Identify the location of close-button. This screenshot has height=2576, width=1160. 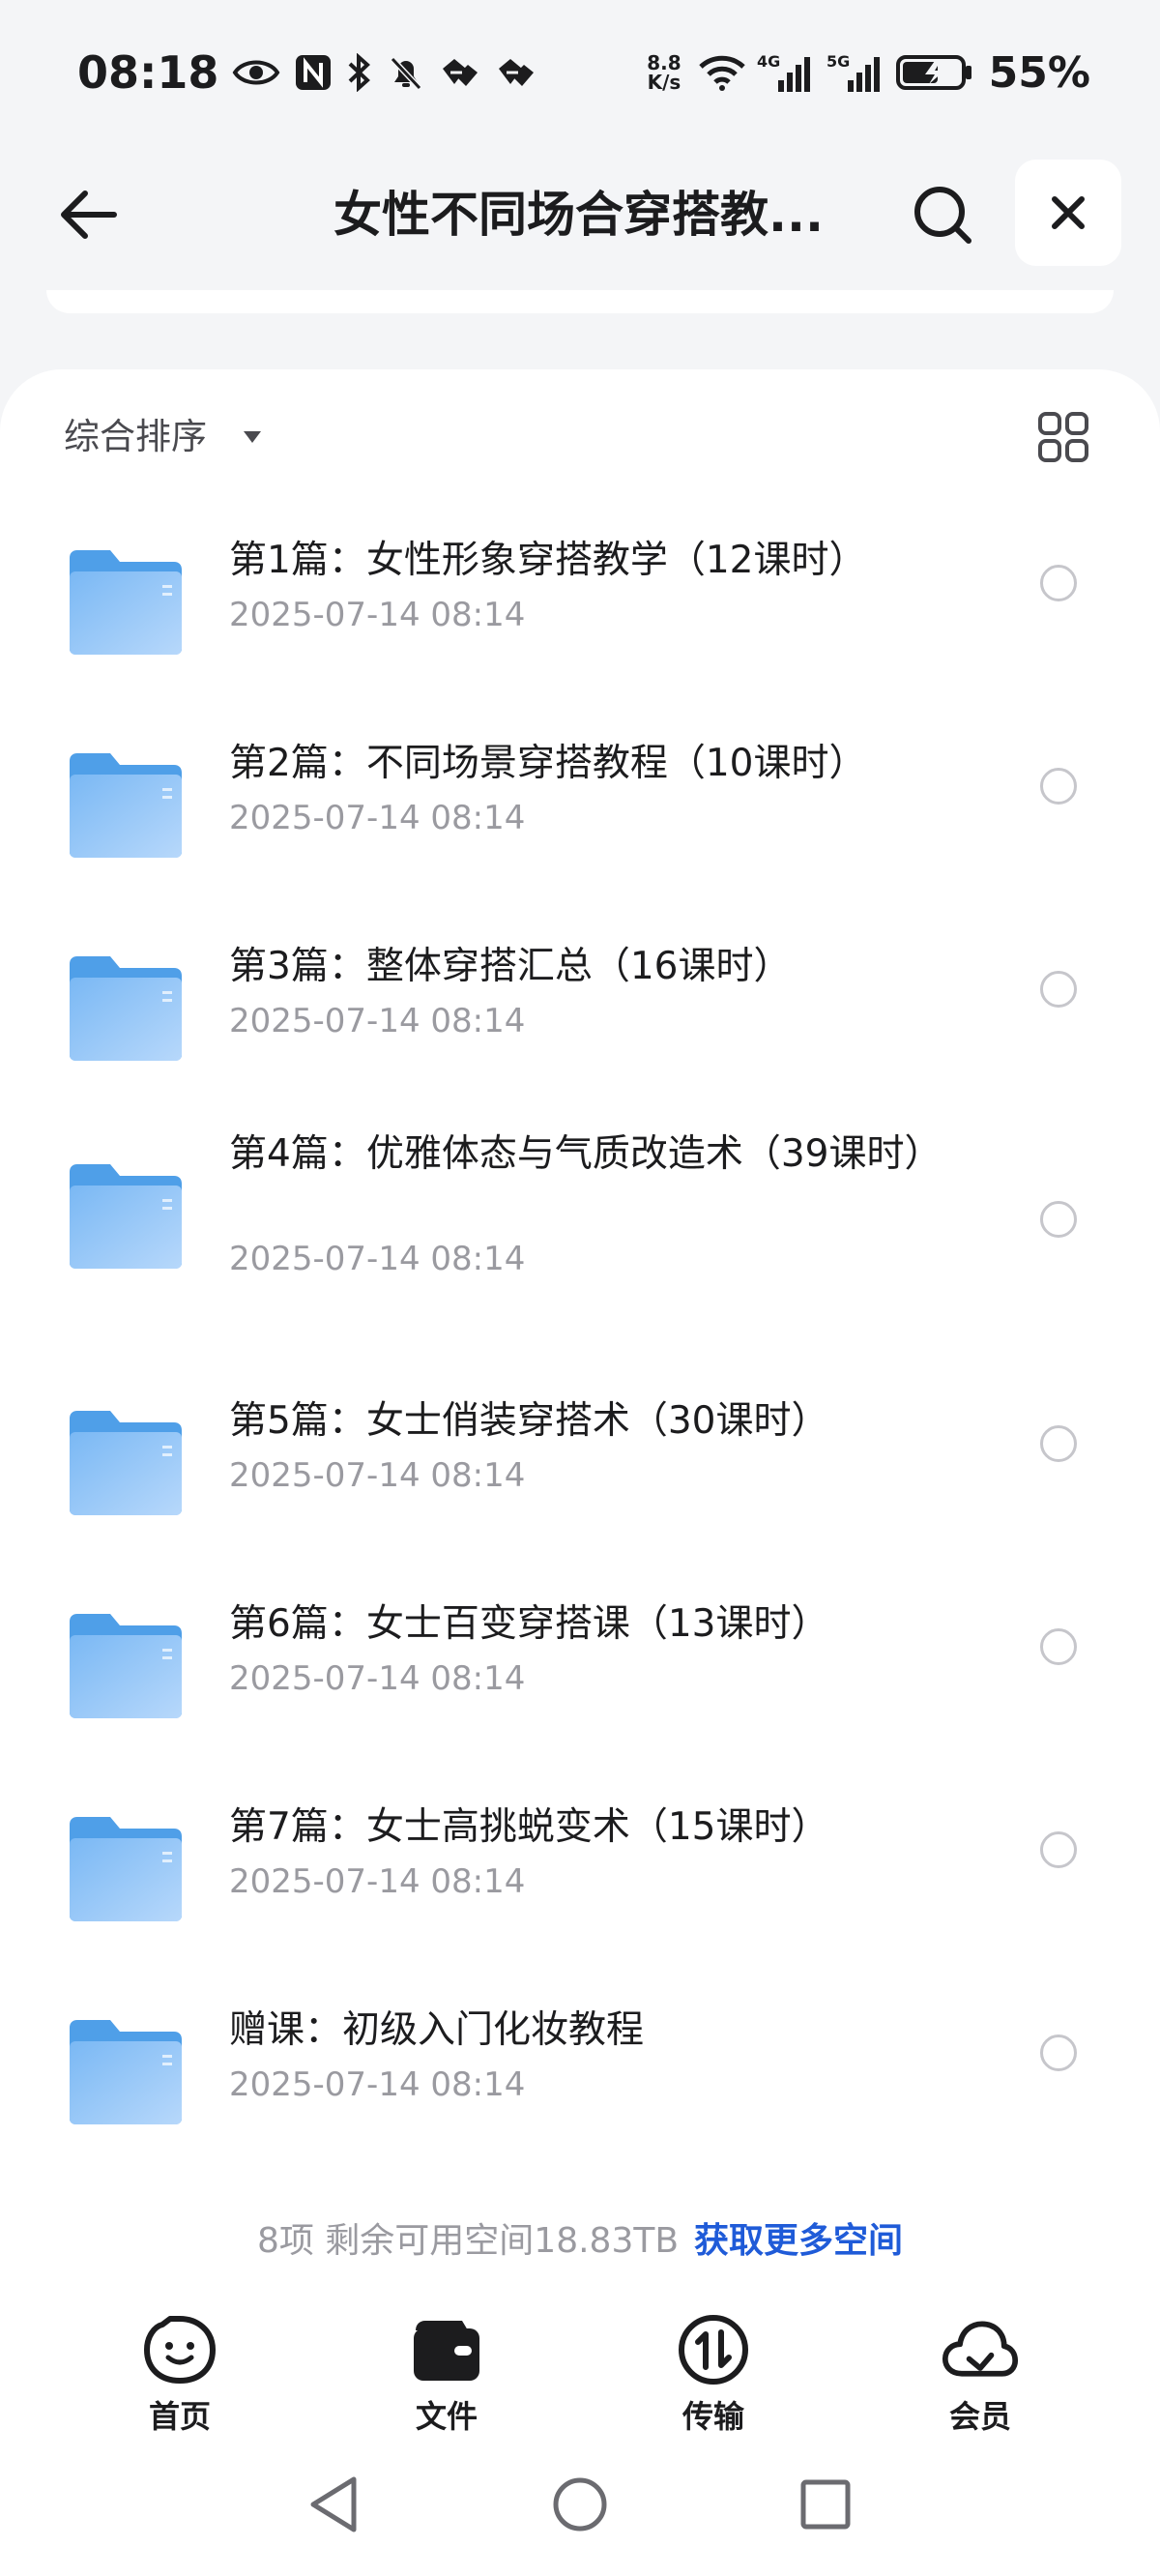
(1068, 213).